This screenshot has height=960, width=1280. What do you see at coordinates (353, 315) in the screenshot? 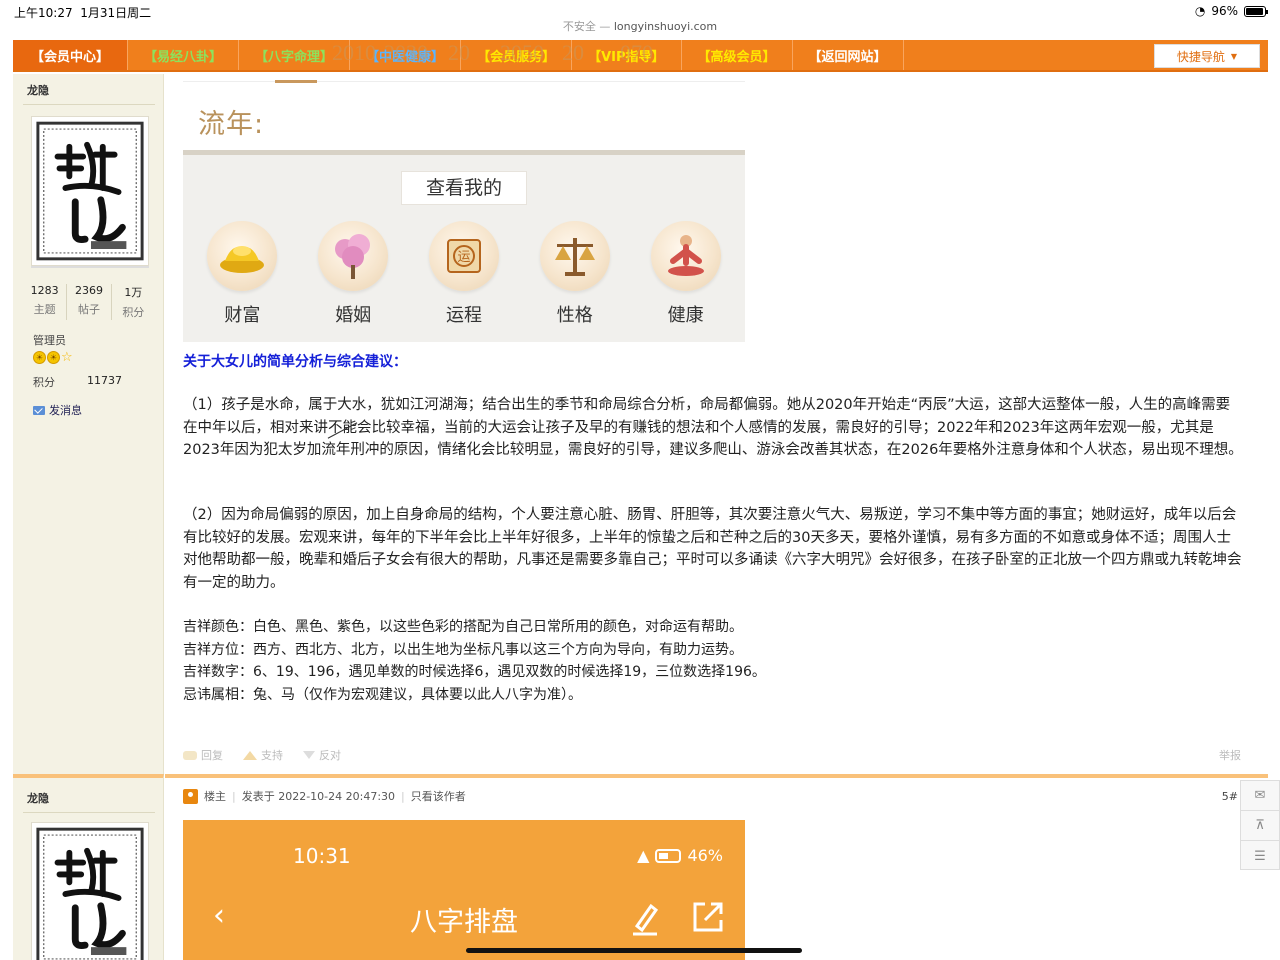
I see `category-label: 婚姻` at bounding box center [353, 315].